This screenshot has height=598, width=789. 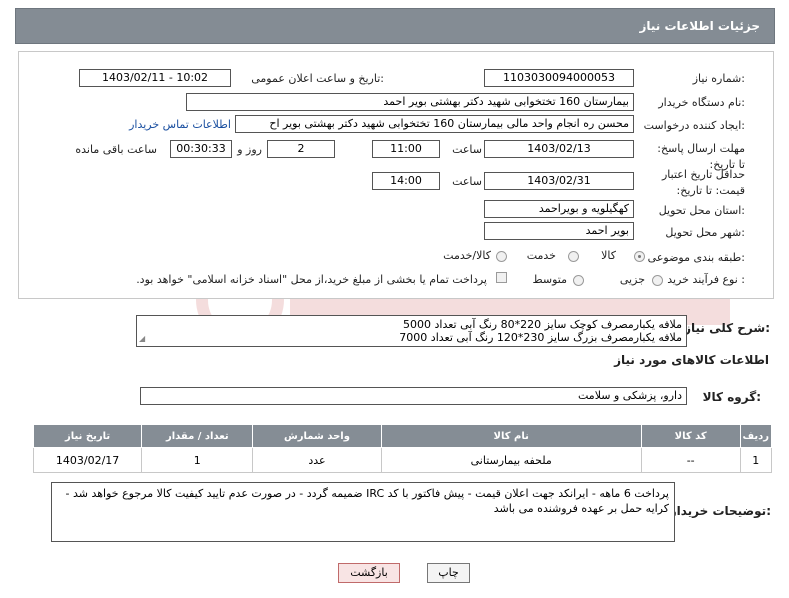 What do you see at coordinates (705, 232) in the screenshot?
I see `city-label: شهر محل تحویل:` at bounding box center [705, 232].